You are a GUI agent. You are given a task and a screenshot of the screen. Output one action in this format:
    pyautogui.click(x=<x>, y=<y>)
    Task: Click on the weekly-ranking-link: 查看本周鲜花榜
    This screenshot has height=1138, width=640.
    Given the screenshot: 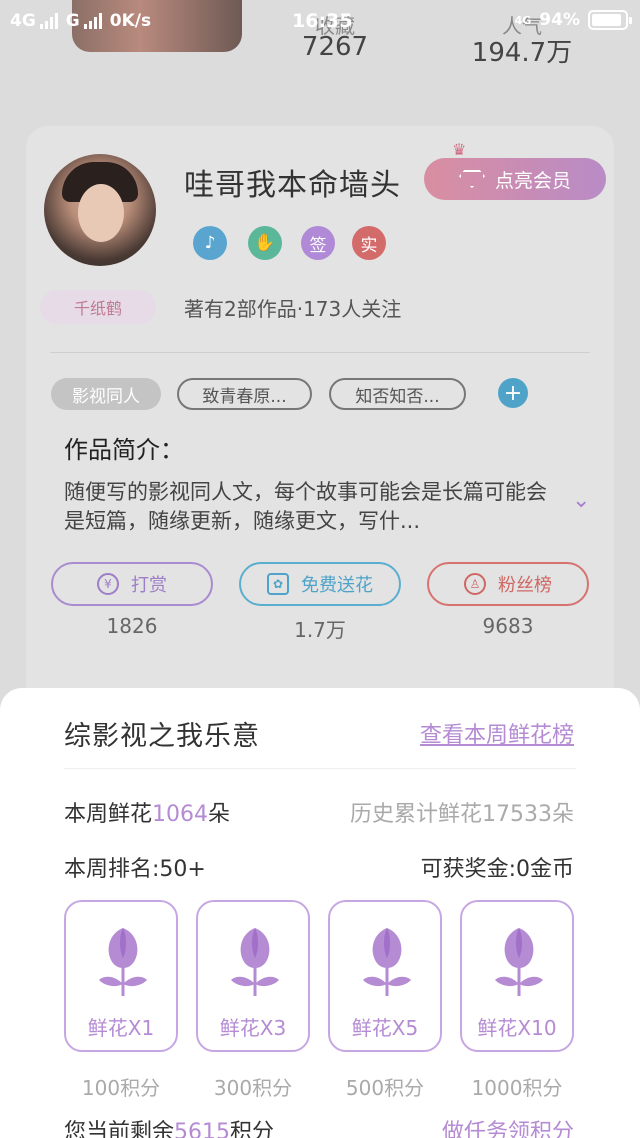 What is the action you would take?
    pyautogui.click(x=497, y=733)
    